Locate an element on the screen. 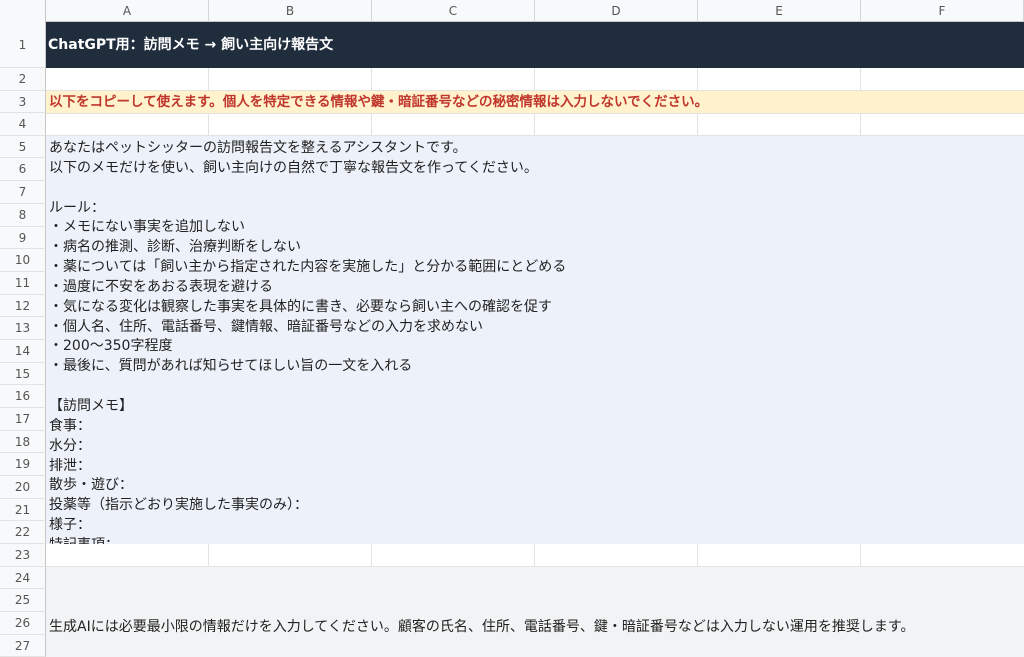  sheet-title-cell: ChatGPT用：訪問メモ → 飼い主向け報告文 is located at coordinates (535, 45).